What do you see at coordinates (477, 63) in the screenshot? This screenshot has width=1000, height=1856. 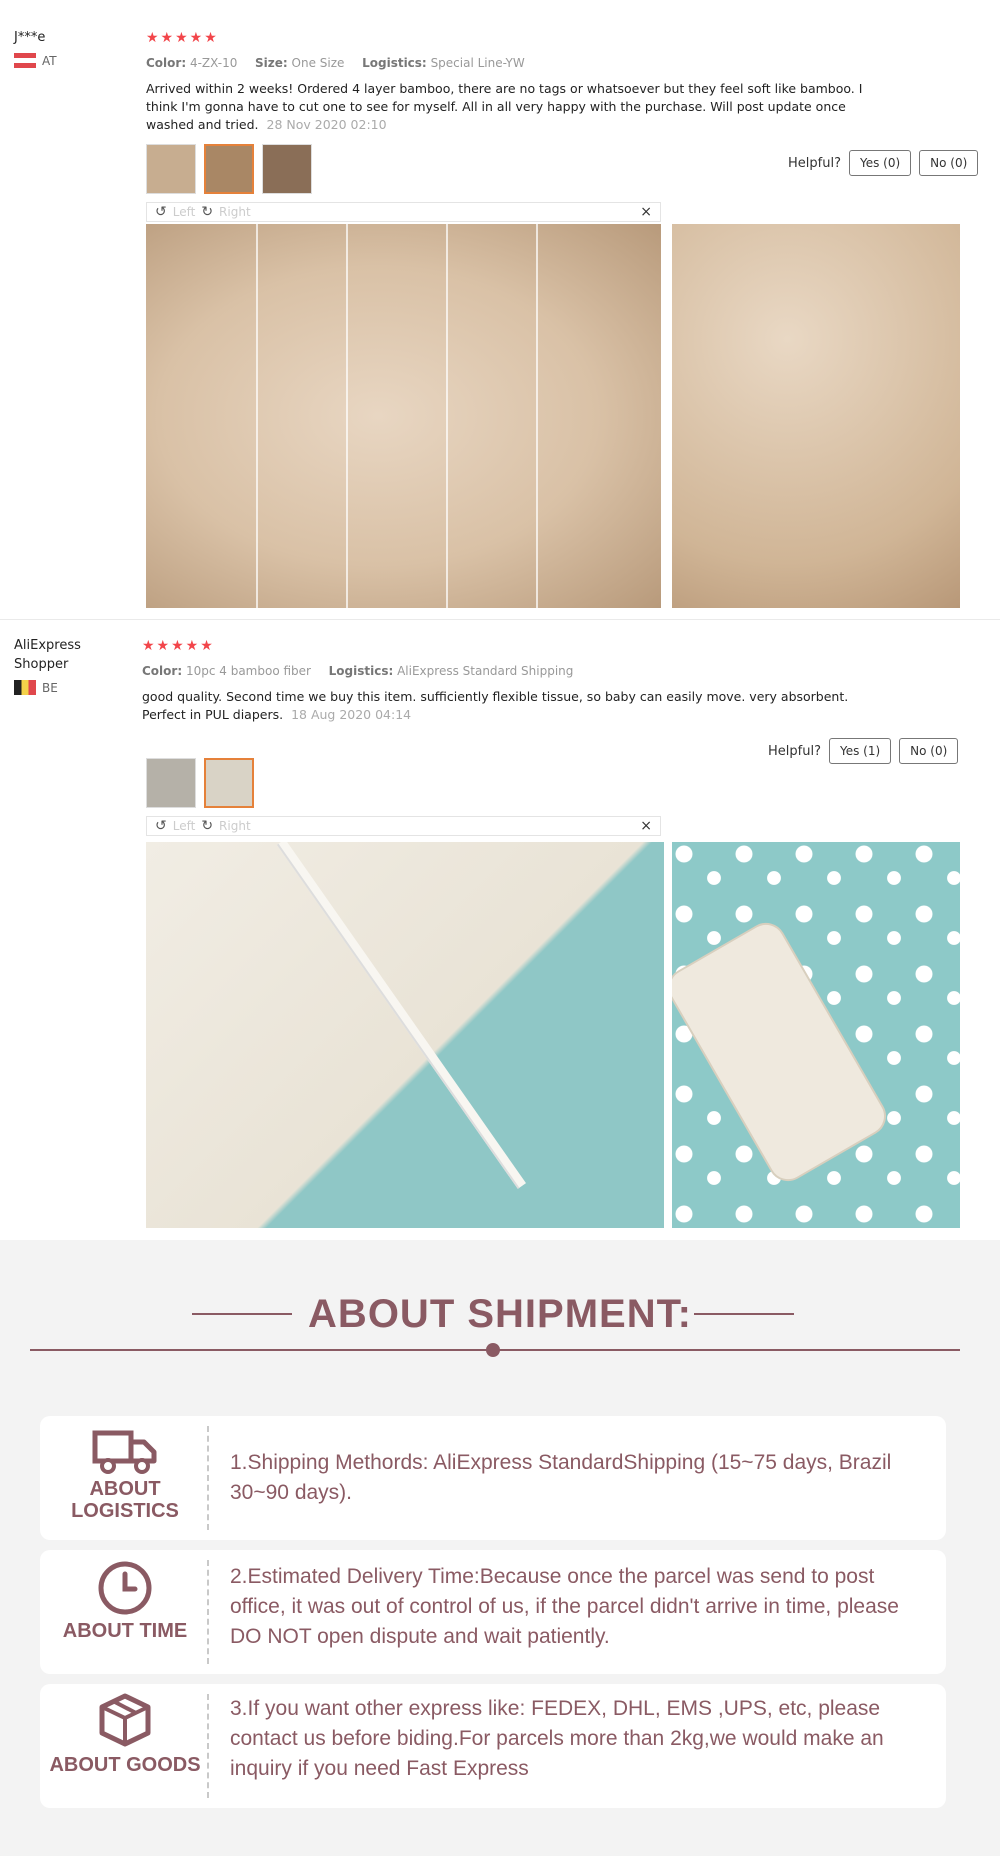 I see `logistics-value: Special Line-YW` at bounding box center [477, 63].